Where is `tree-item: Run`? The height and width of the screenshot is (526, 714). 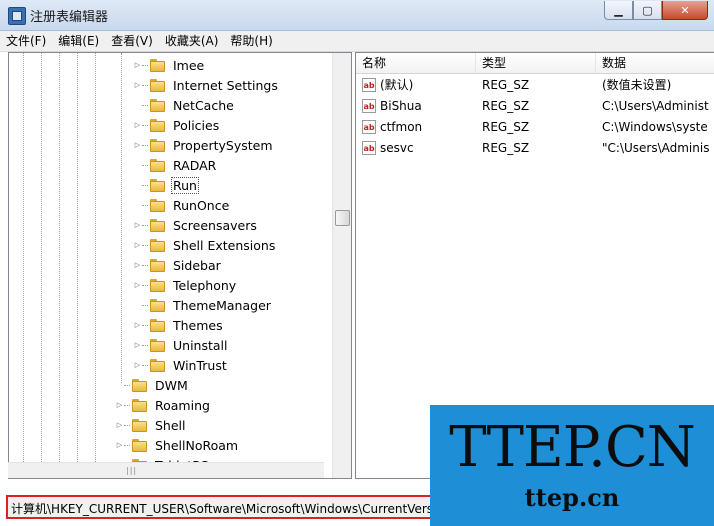
tree-item: Run is located at coordinates (166, 185).